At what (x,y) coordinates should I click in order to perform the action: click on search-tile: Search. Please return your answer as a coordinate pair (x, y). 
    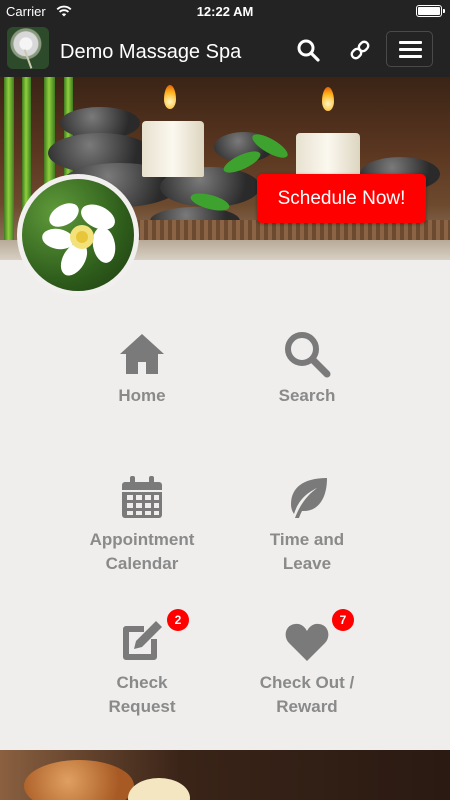
    Looking at the image, I should click on (307, 369).